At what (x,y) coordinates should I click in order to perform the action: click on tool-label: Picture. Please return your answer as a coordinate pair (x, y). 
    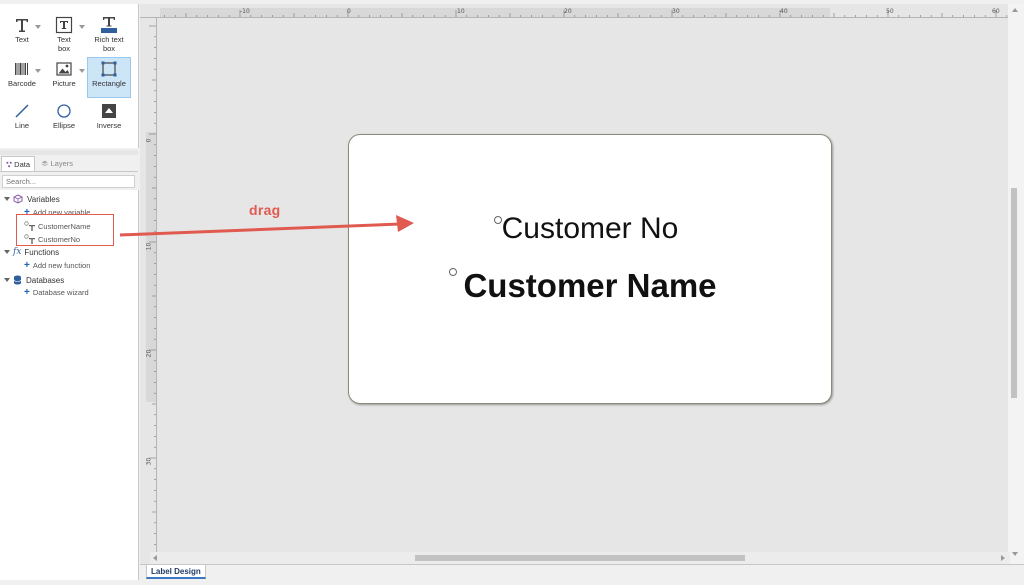
    Looking at the image, I should click on (64, 83).